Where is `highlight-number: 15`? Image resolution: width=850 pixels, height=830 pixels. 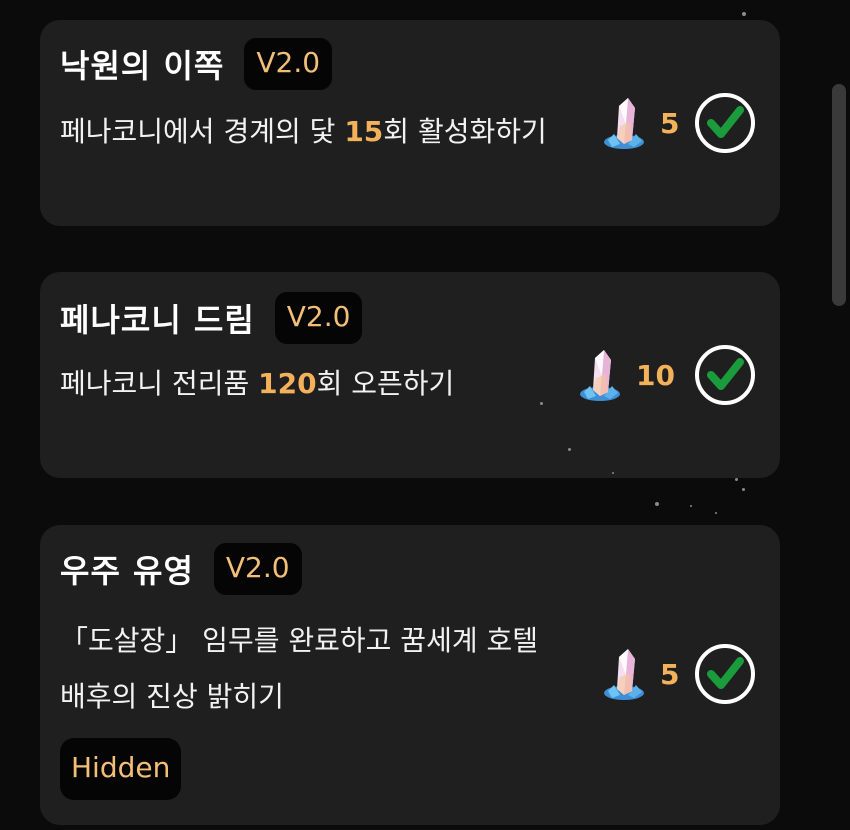
highlight-number: 15 is located at coordinates (364, 131).